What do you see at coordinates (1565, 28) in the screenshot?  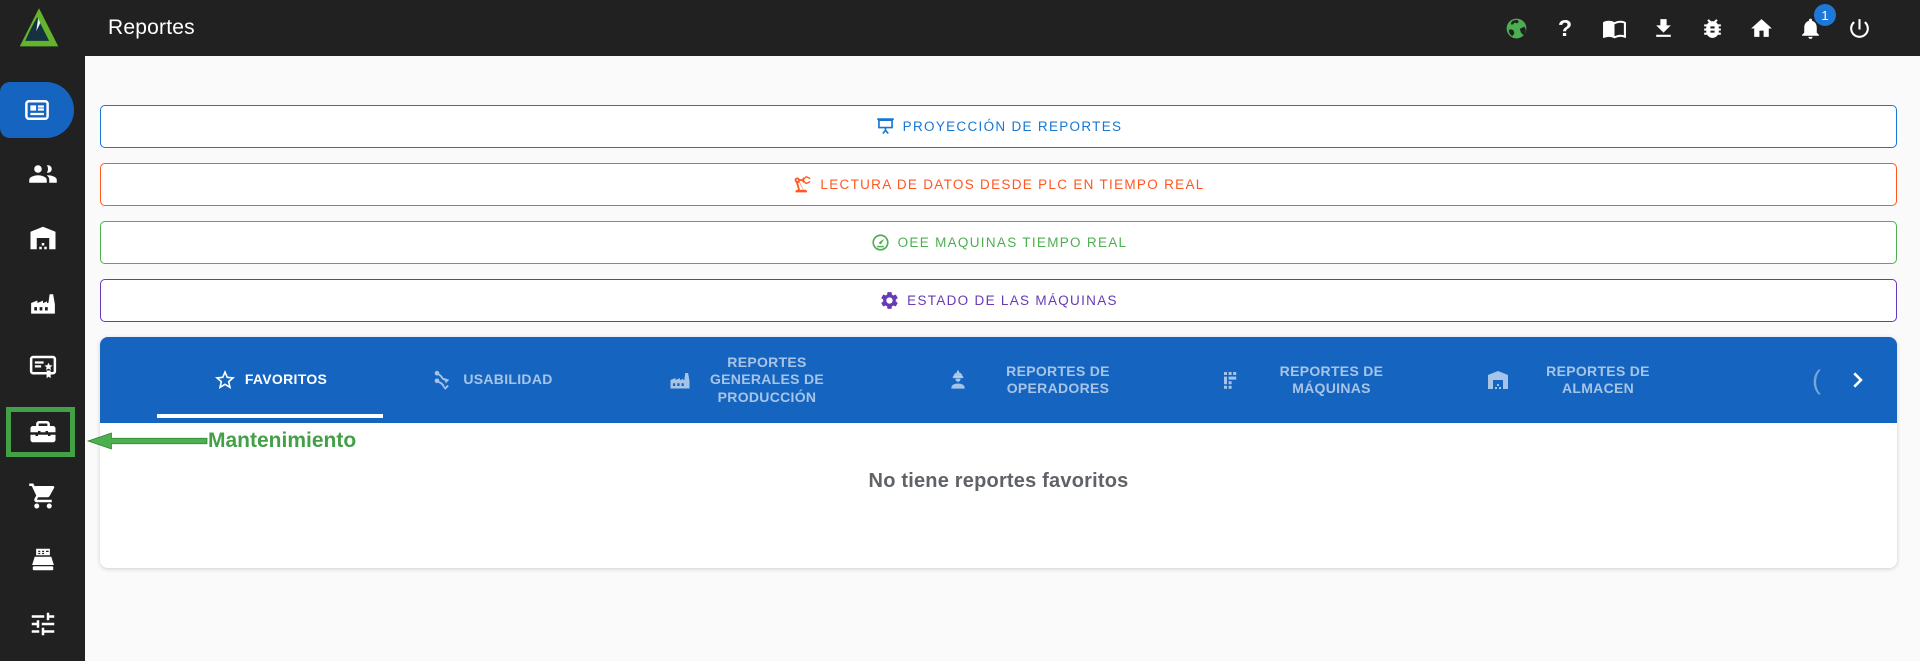 I see `help-icon: ?` at bounding box center [1565, 28].